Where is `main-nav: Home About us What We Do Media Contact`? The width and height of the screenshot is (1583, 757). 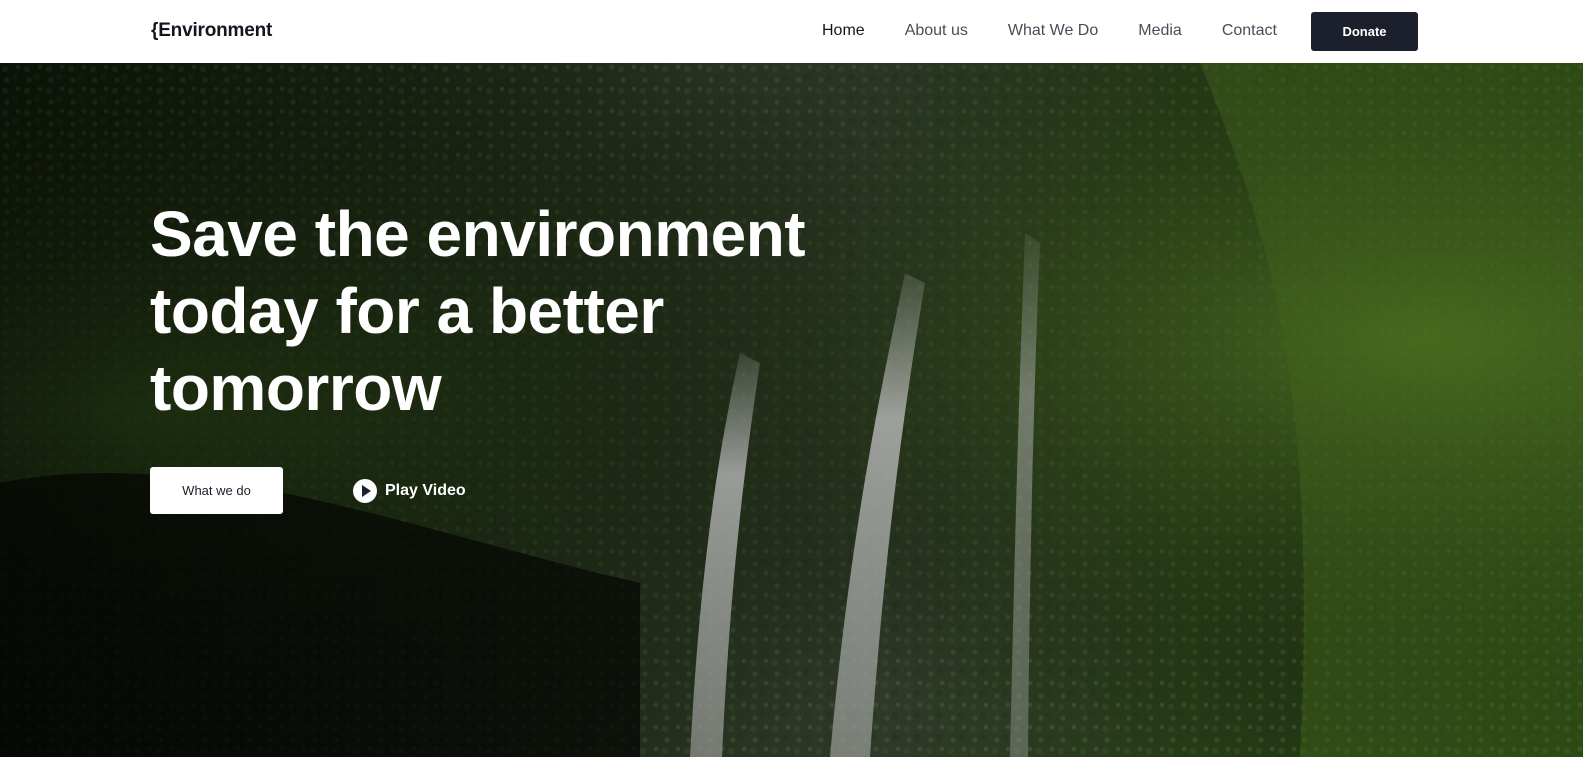 main-nav: Home About us What We Do Media Contact is located at coordinates (1069, 31).